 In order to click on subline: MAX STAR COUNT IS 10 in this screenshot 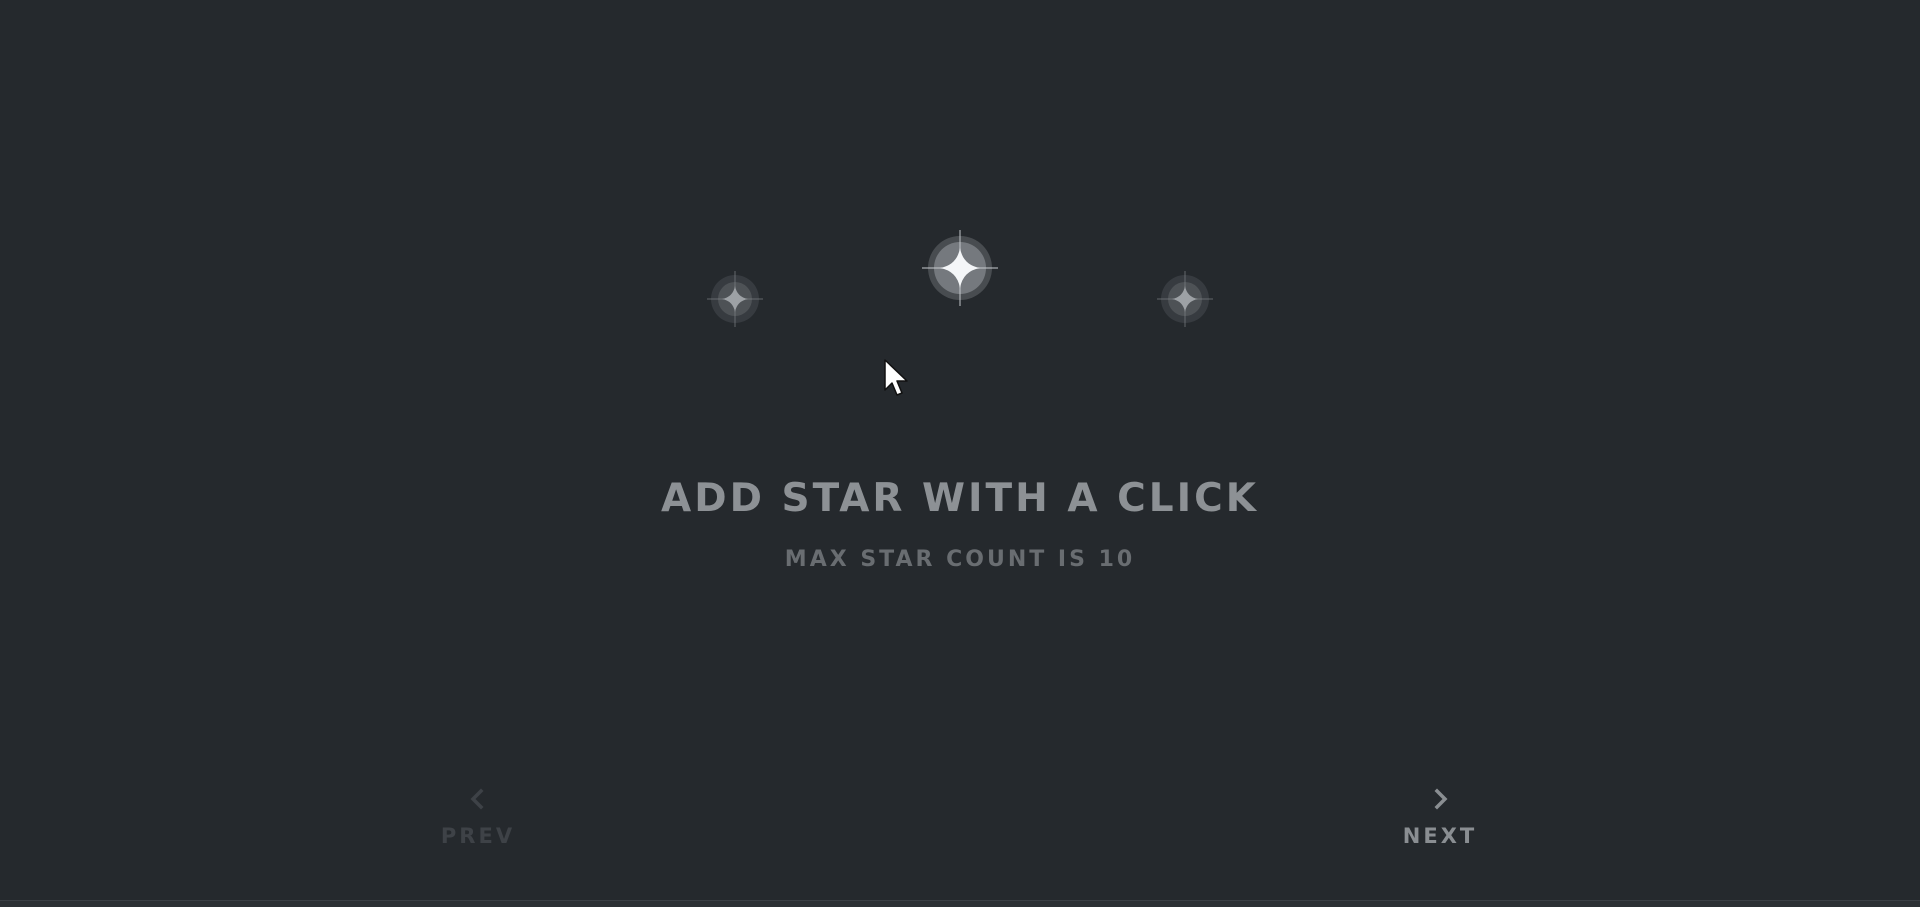, I will do `click(960, 559)`.